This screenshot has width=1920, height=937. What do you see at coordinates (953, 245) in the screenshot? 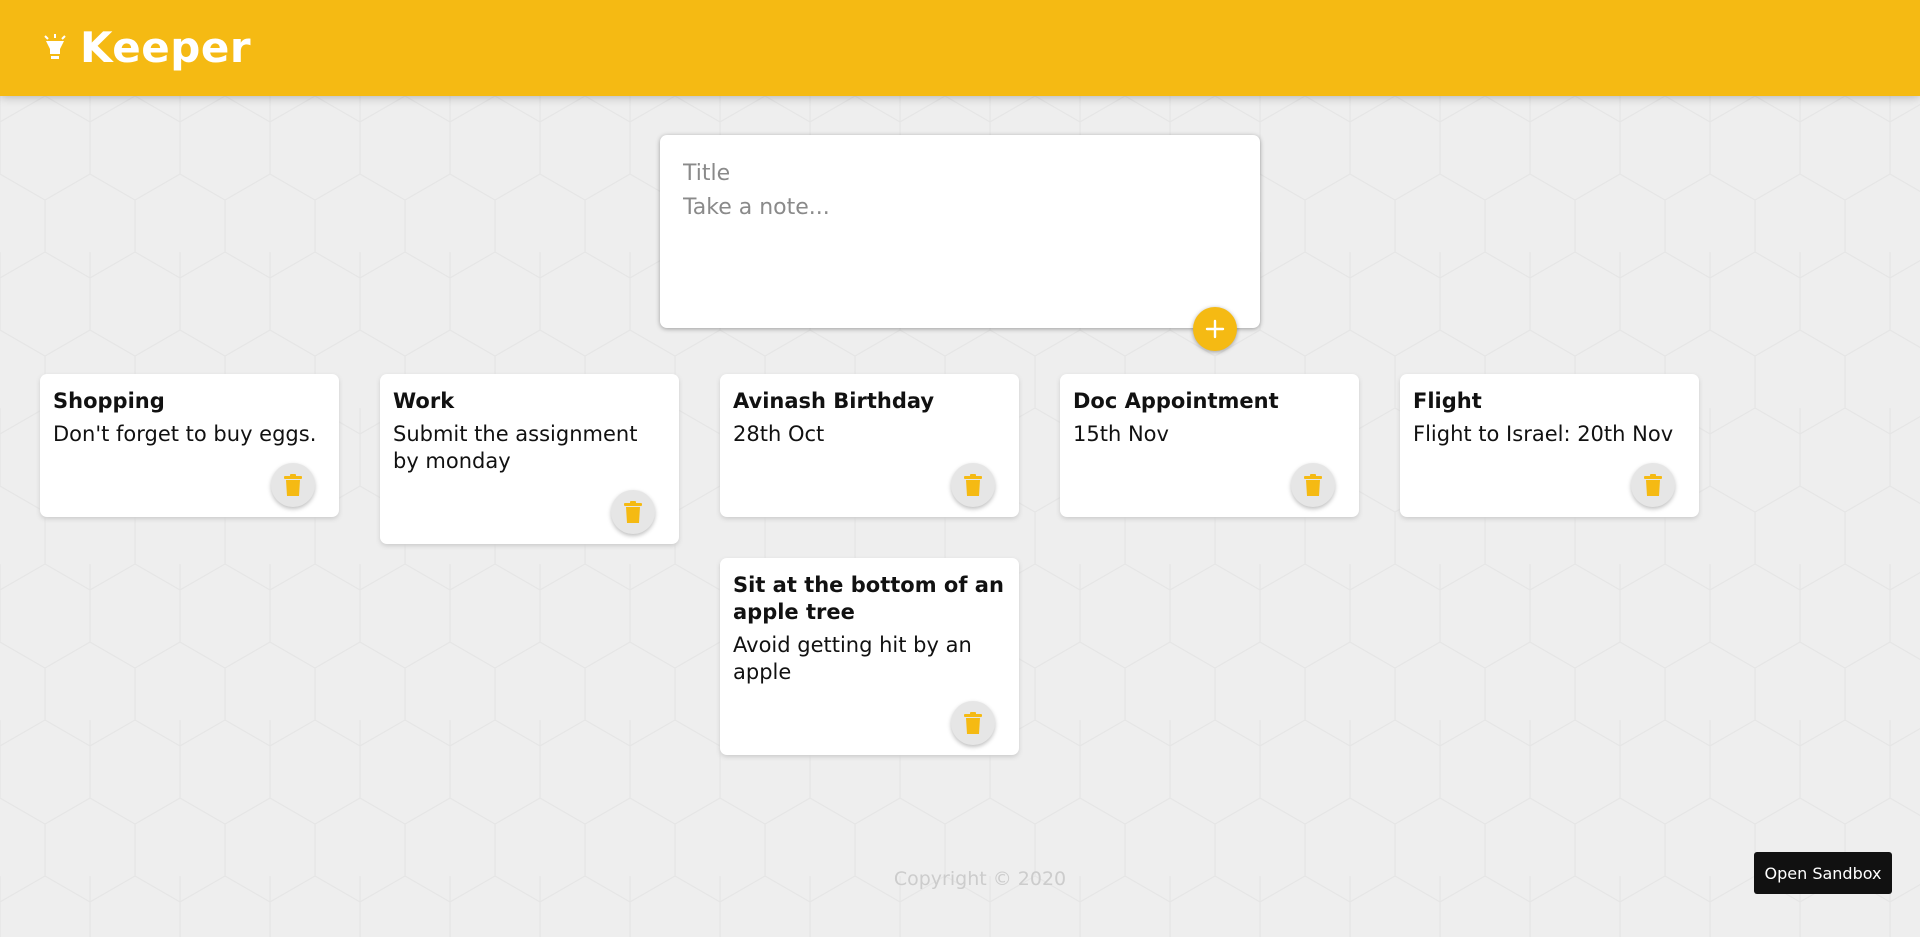
I see `note-content-input` at bounding box center [953, 245].